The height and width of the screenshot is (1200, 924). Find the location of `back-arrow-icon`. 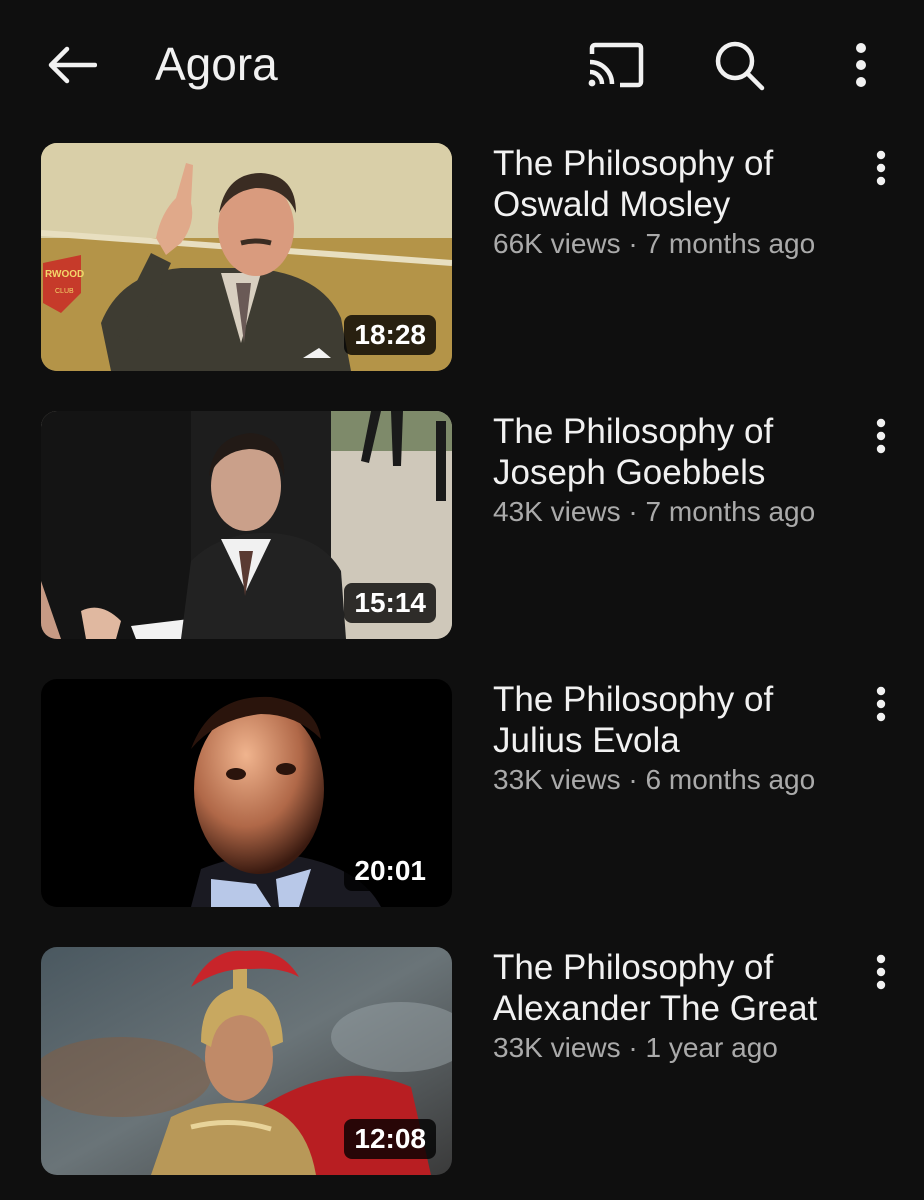

back-arrow-icon is located at coordinates (72, 65).